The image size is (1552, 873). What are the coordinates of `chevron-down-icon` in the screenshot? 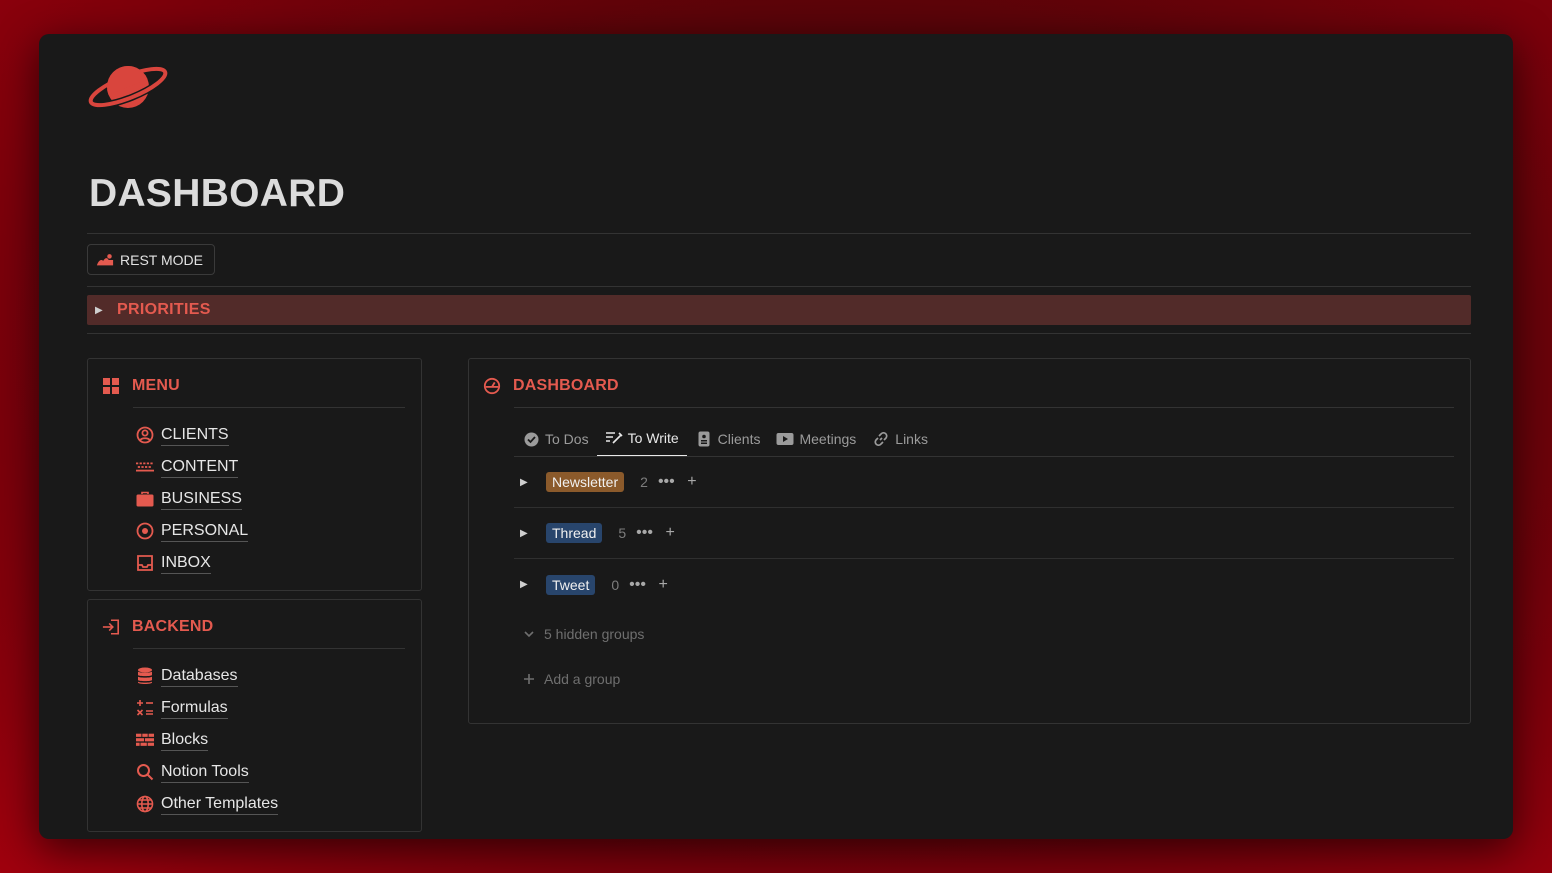 It's located at (529, 634).